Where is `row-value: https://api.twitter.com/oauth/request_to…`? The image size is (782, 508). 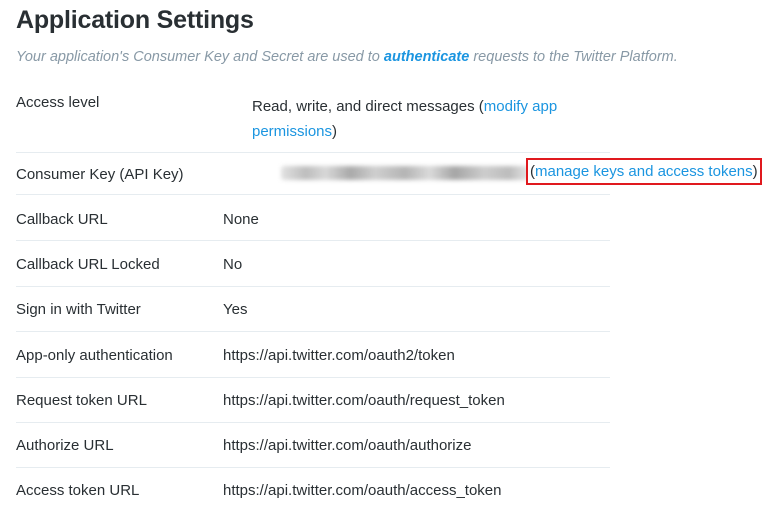
row-value: https://api.twitter.com/oauth/request_to… is located at coordinates (364, 400).